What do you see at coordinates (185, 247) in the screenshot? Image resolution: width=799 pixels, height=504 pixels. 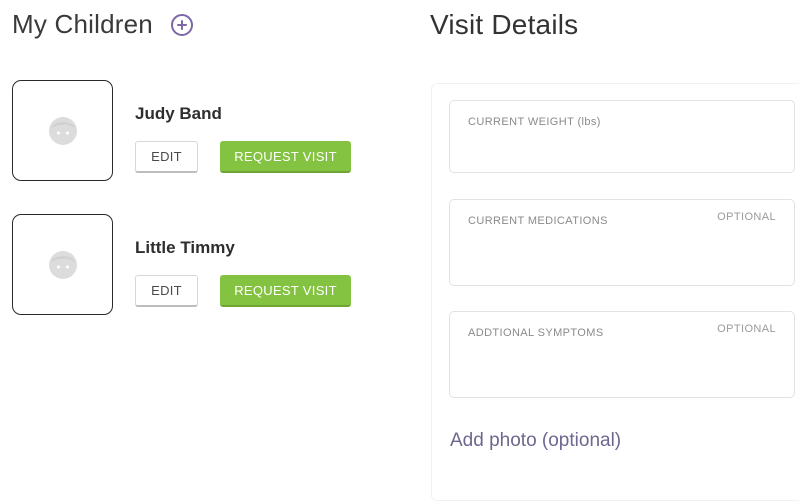 I see `child-name: Little Timmy` at bounding box center [185, 247].